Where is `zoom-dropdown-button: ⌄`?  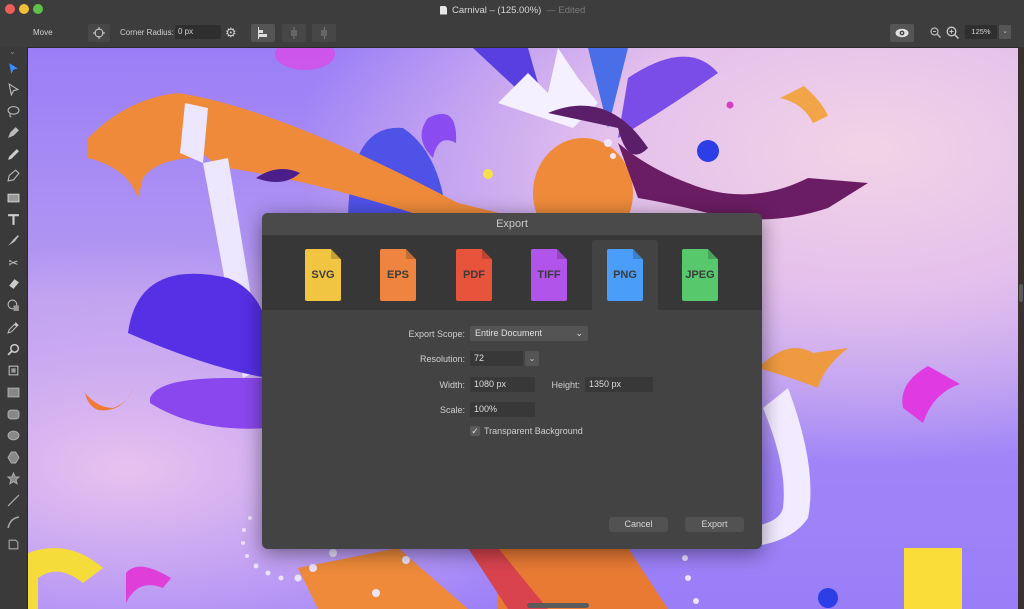
zoom-dropdown-button: ⌄ is located at coordinates (1005, 32).